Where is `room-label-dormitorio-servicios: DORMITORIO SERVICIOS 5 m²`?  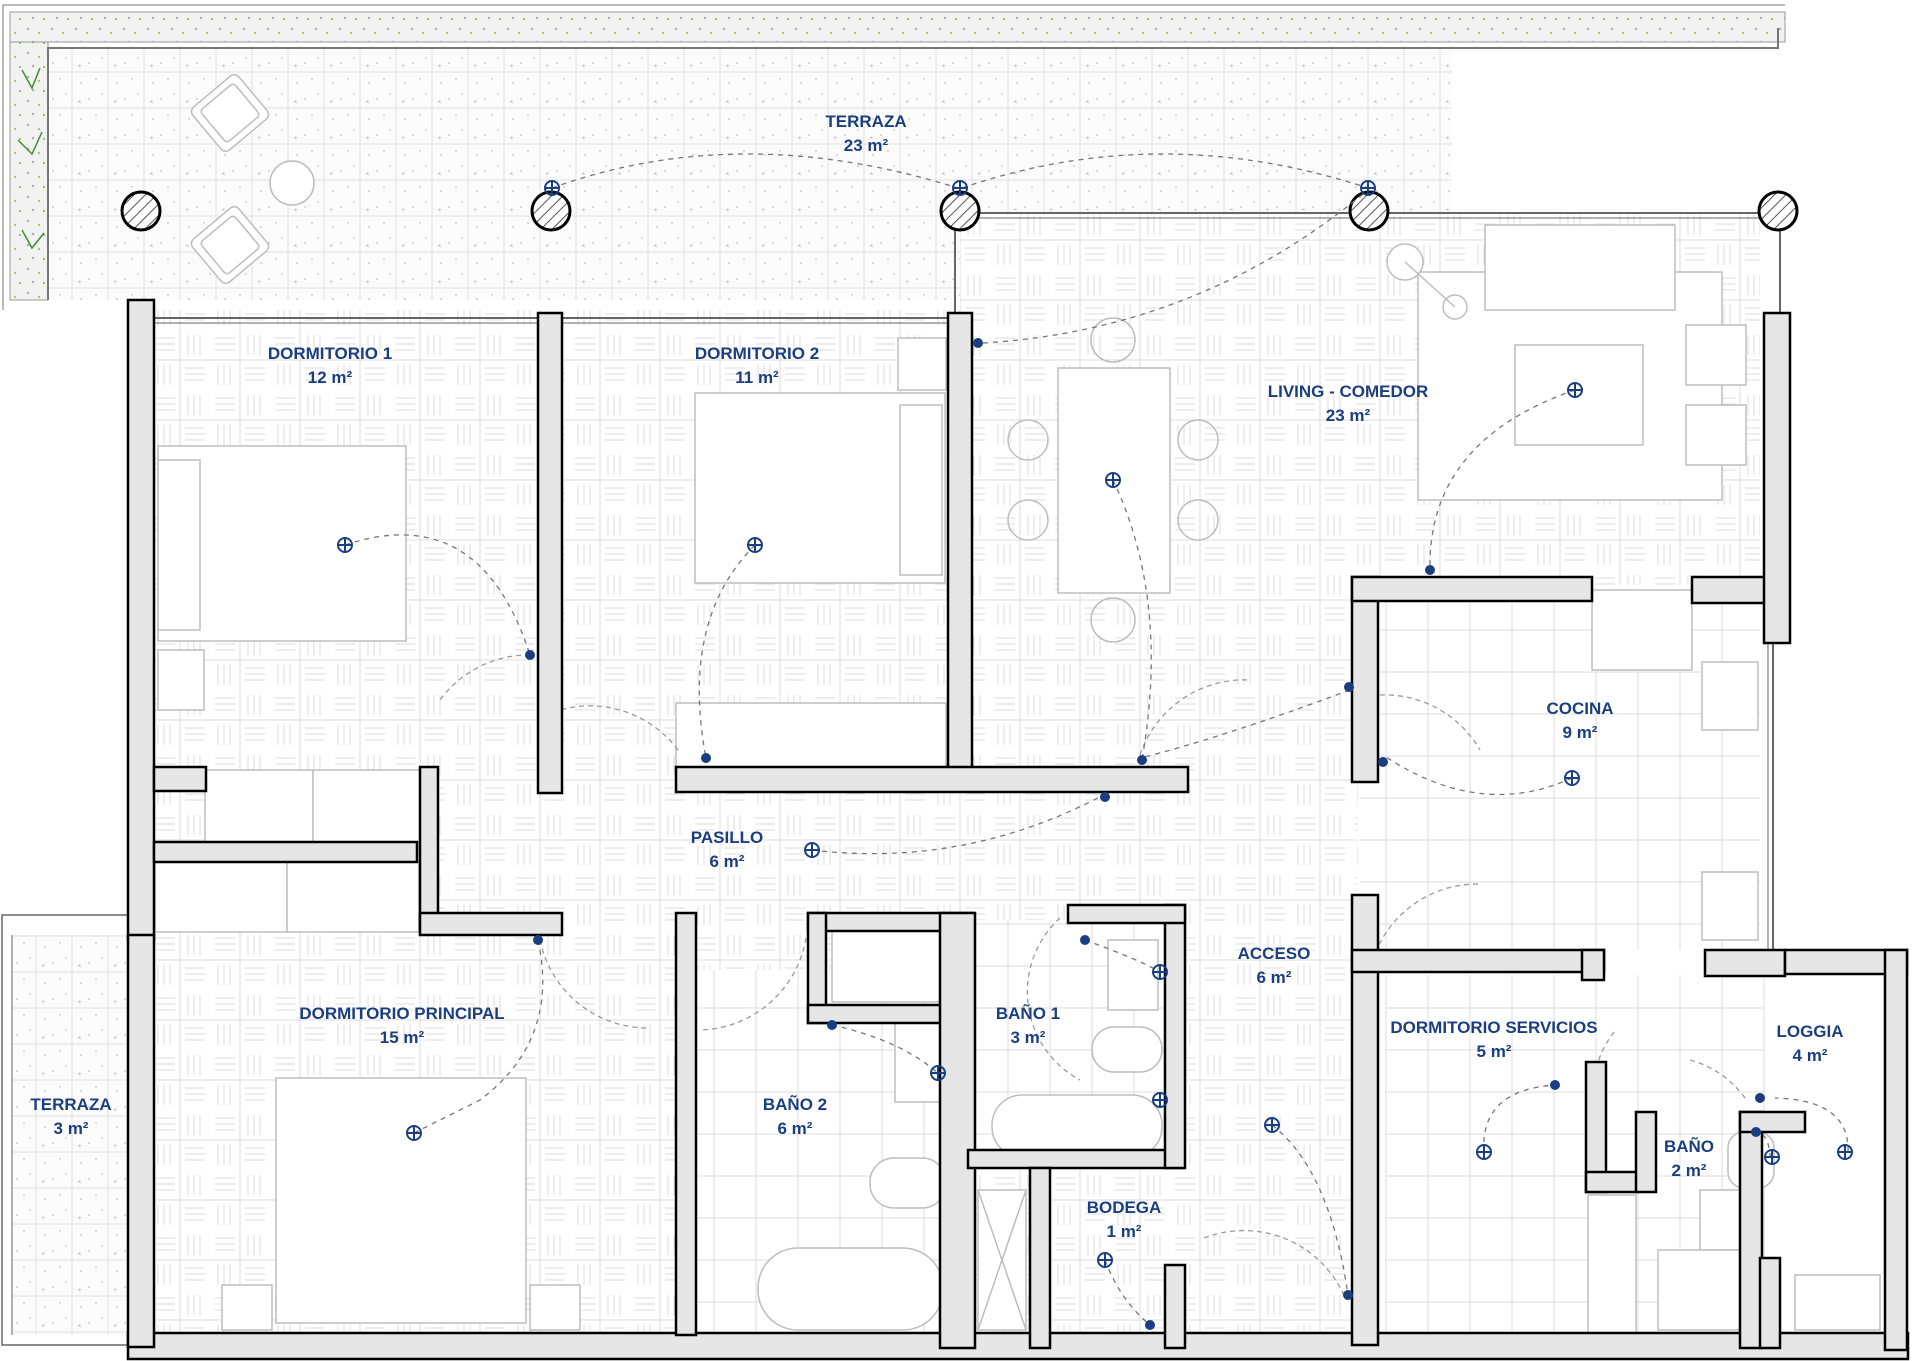
room-label-dormitorio-servicios: DORMITORIO SERVICIOS 5 m² is located at coordinates (1494, 1039).